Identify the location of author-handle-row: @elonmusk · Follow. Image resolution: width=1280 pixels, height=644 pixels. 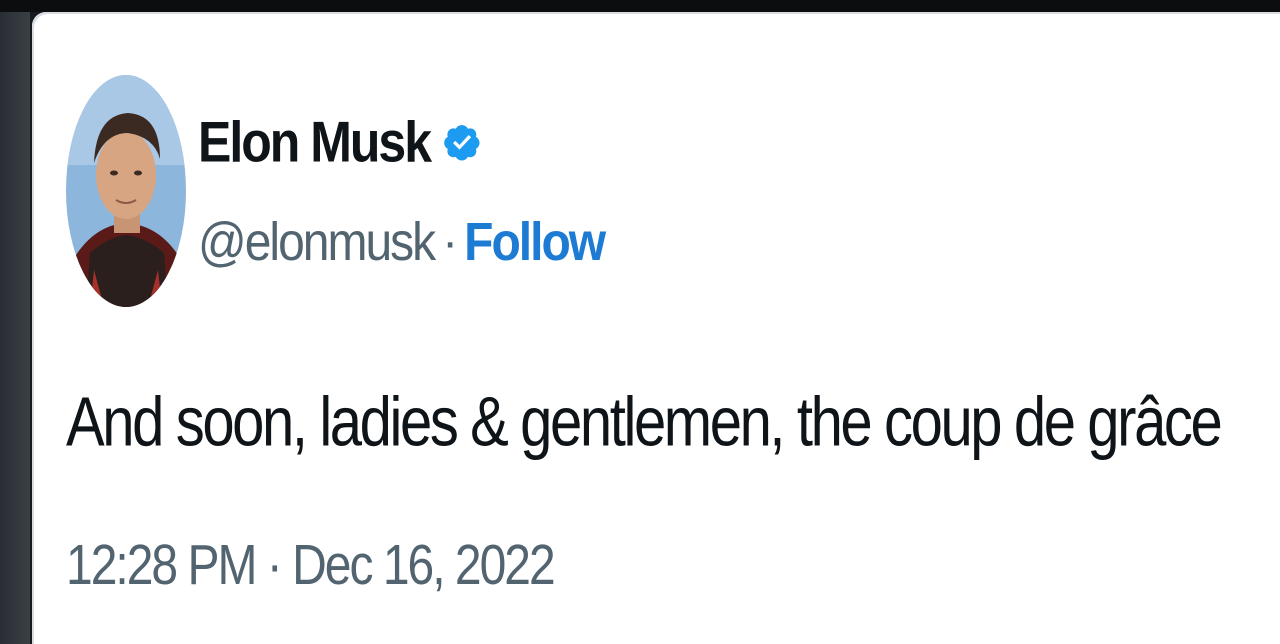
(402, 243).